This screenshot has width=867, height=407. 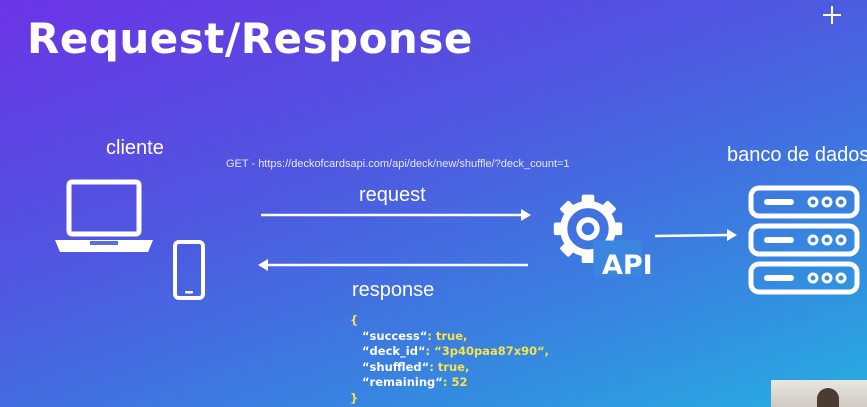 What do you see at coordinates (104, 215) in the screenshot?
I see `laptop-icon` at bounding box center [104, 215].